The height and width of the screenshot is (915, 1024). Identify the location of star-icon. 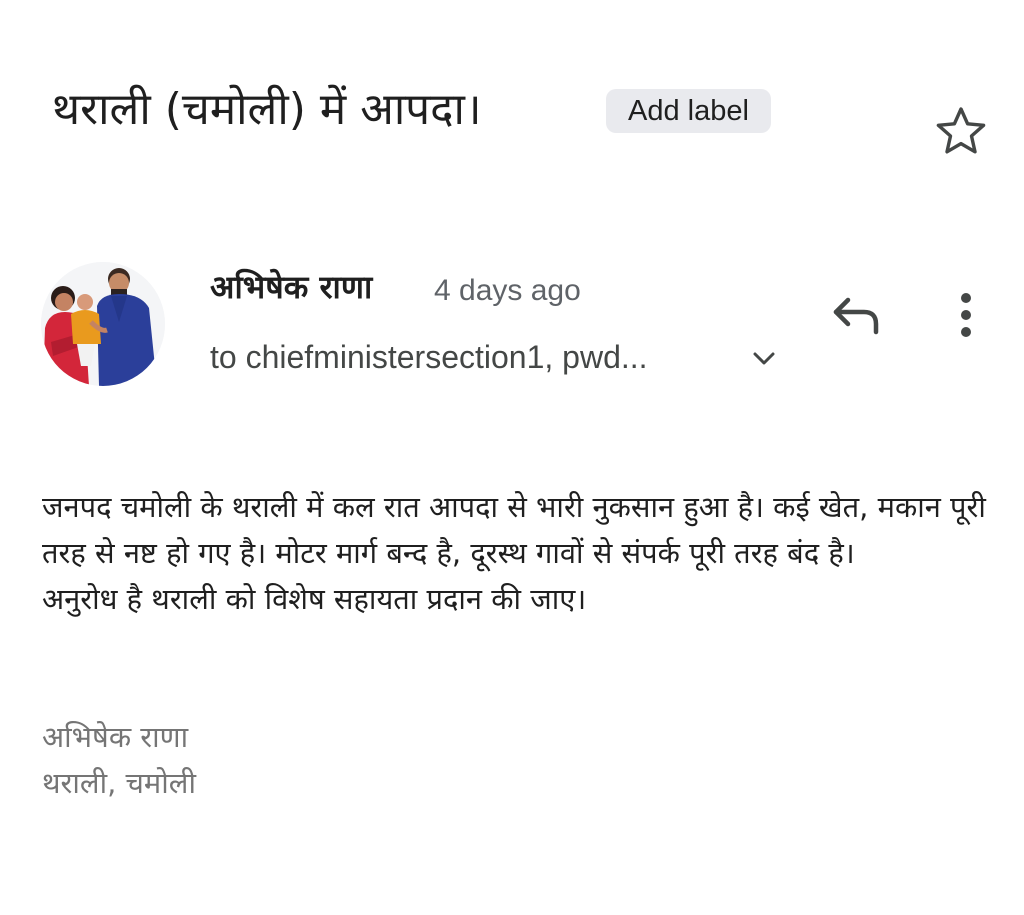
(961, 131).